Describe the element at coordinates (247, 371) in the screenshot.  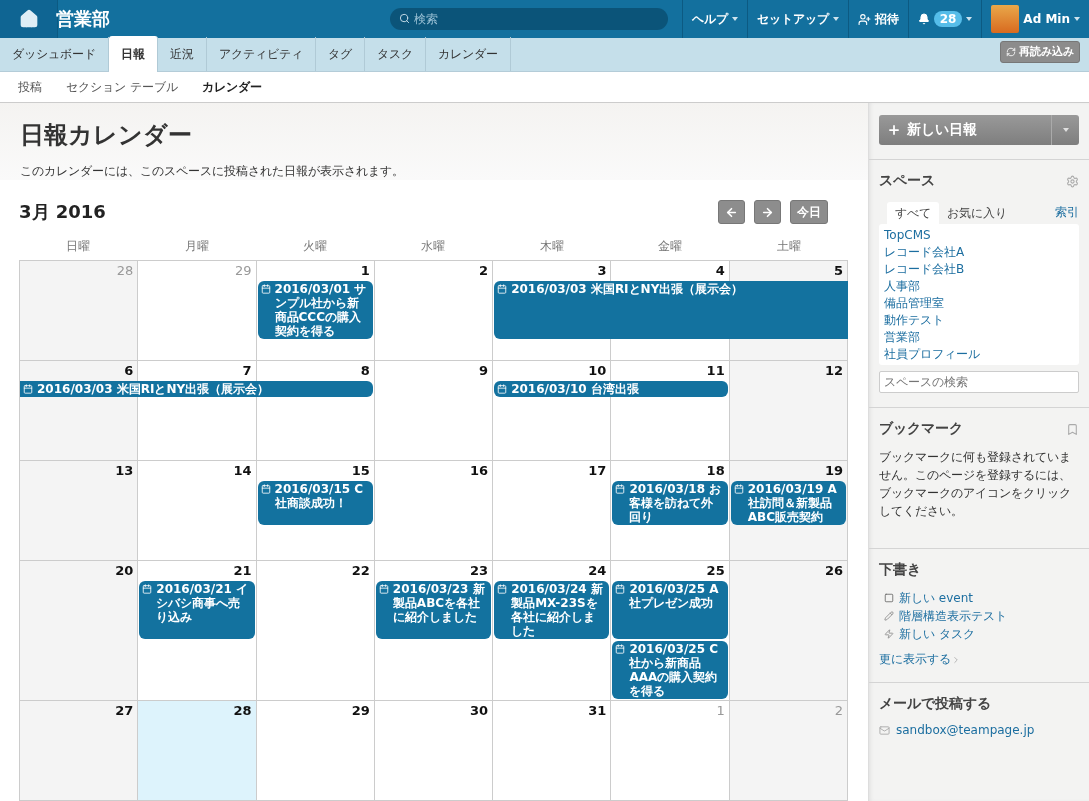
I see `day-number: 7` at that location.